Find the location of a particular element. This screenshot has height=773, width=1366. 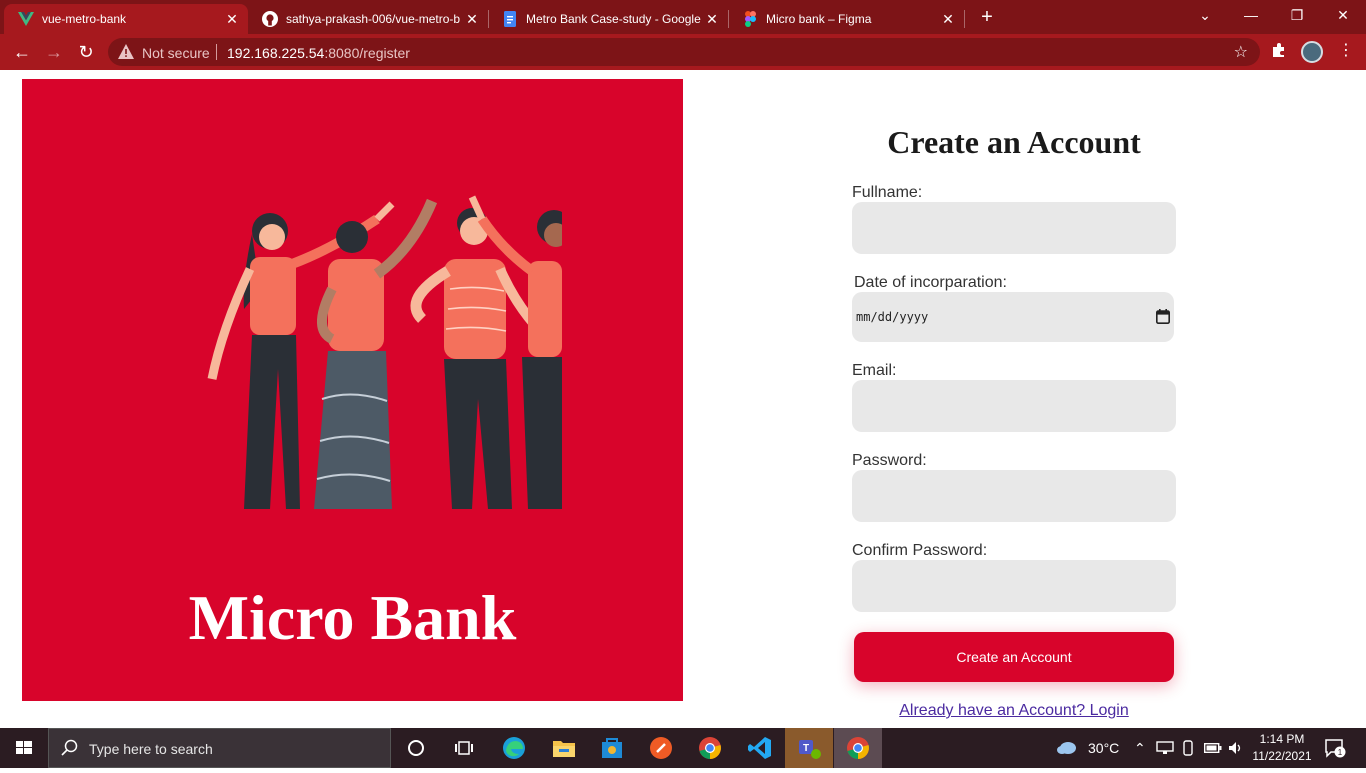

hero-title: Micro Bank is located at coordinates (352, 617).